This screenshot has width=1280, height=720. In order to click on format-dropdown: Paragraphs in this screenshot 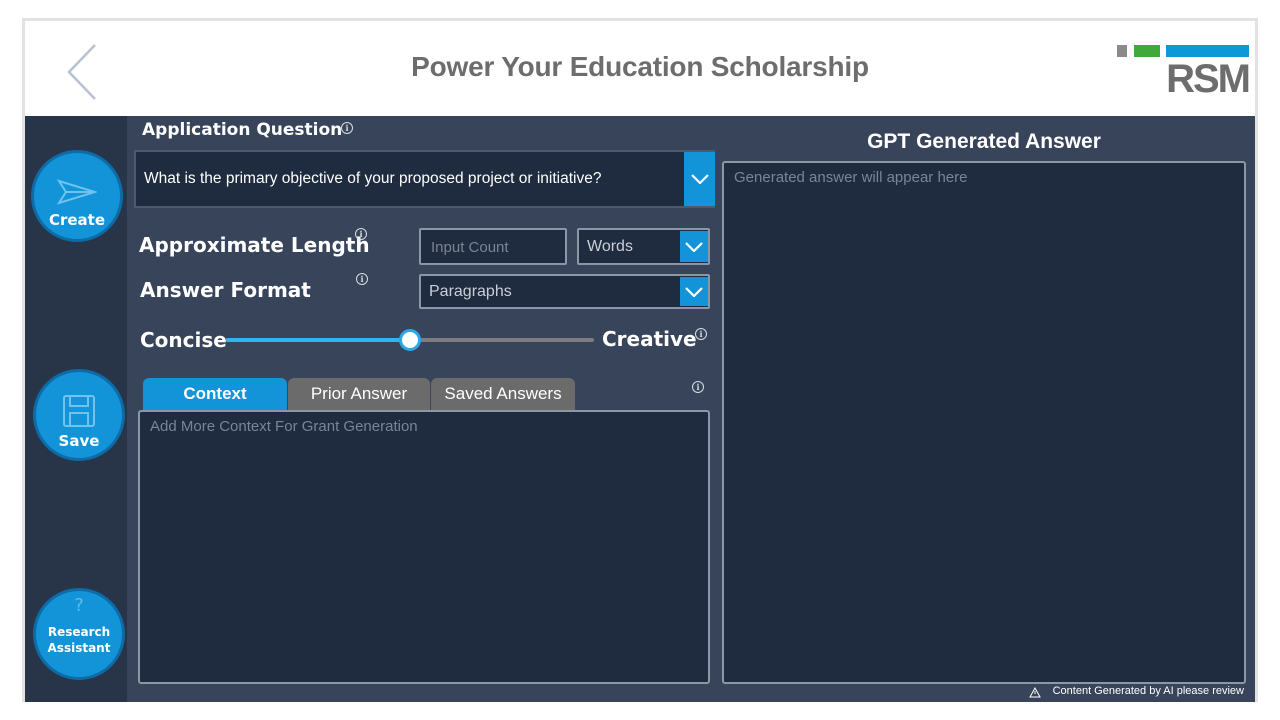, I will do `click(564, 291)`.